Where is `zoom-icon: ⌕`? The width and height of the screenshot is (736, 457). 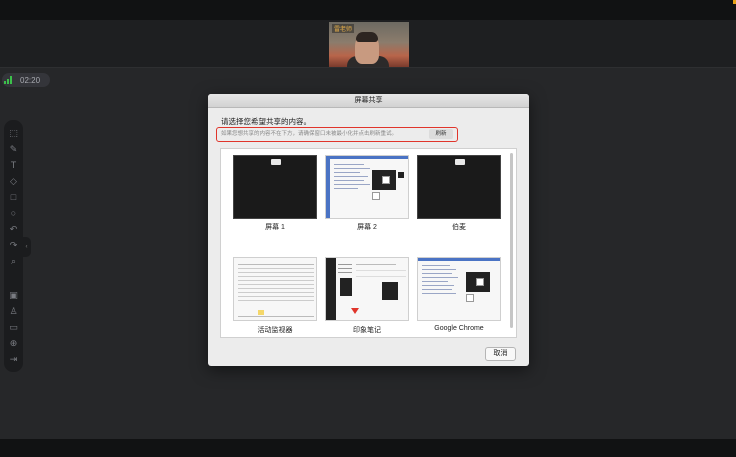 zoom-icon: ⌕ is located at coordinates (13, 261).